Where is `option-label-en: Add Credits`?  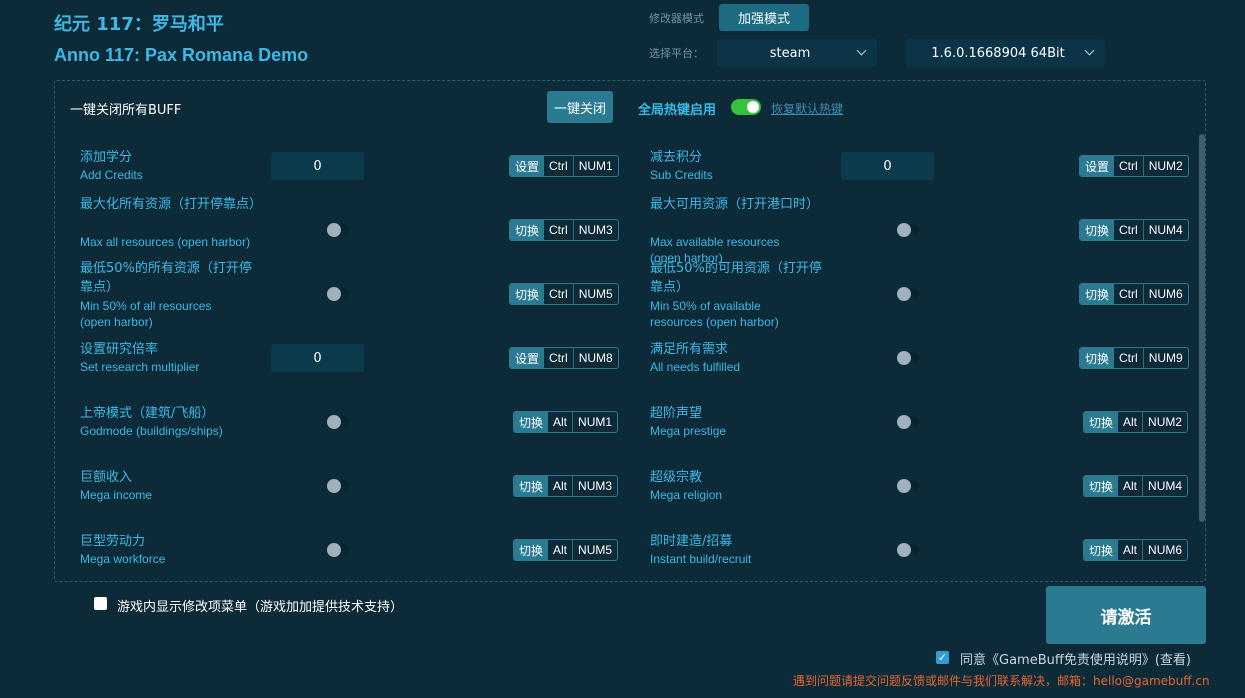
option-label-en: Add Credits is located at coordinates (111, 175).